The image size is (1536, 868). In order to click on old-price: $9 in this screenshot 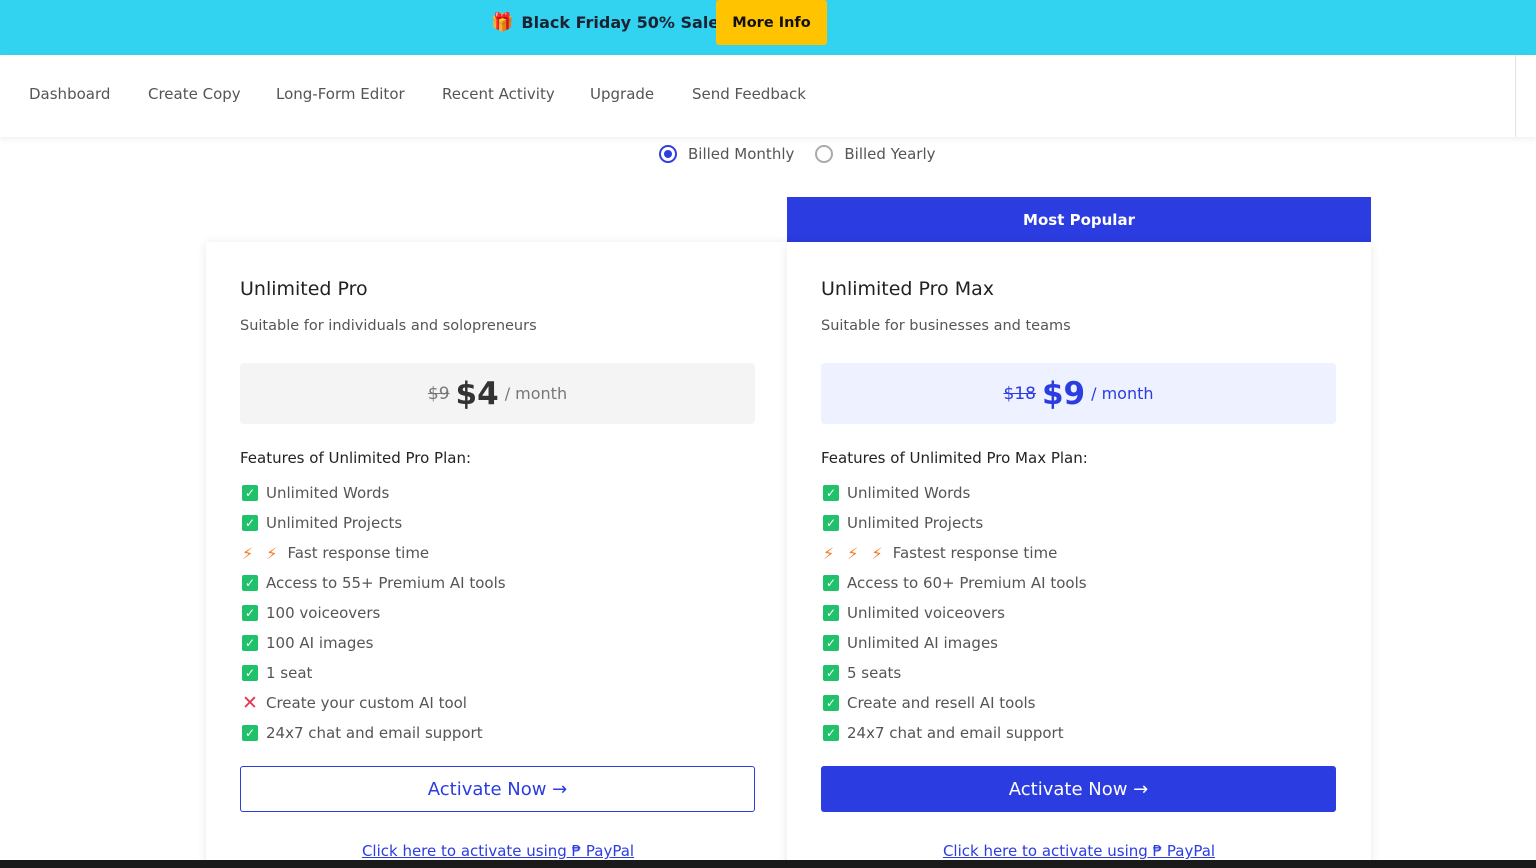, I will do `click(438, 393)`.